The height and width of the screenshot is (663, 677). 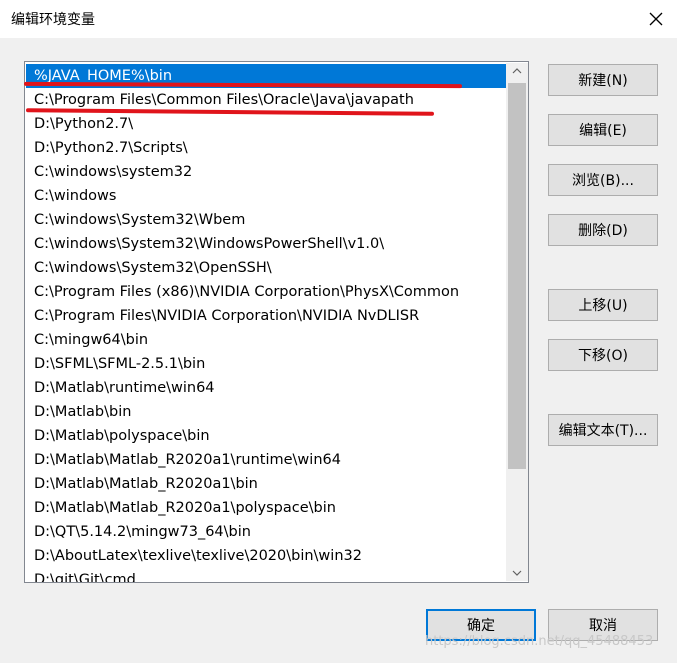 I want to click on scrollbar-thumb, so click(x=517, y=276).